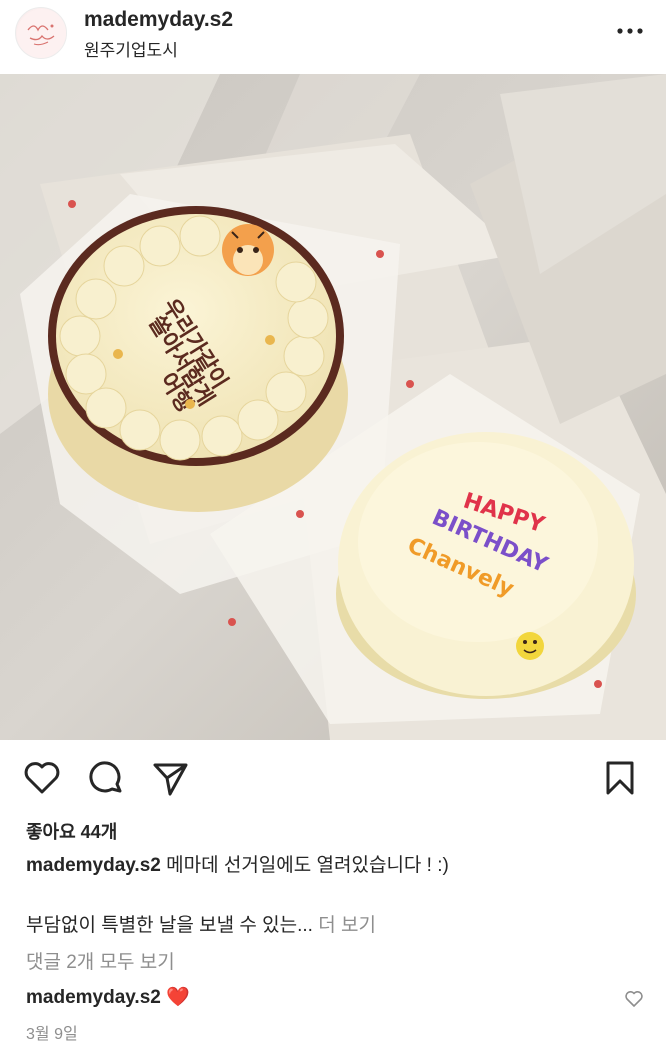 The height and width of the screenshot is (1050, 666). What do you see at coordinates (307, 865) in the screenshot?
I see `caption-text: 메마데 선거일에도 열려있습니다 ! :)` at bounding box center [307, 865].